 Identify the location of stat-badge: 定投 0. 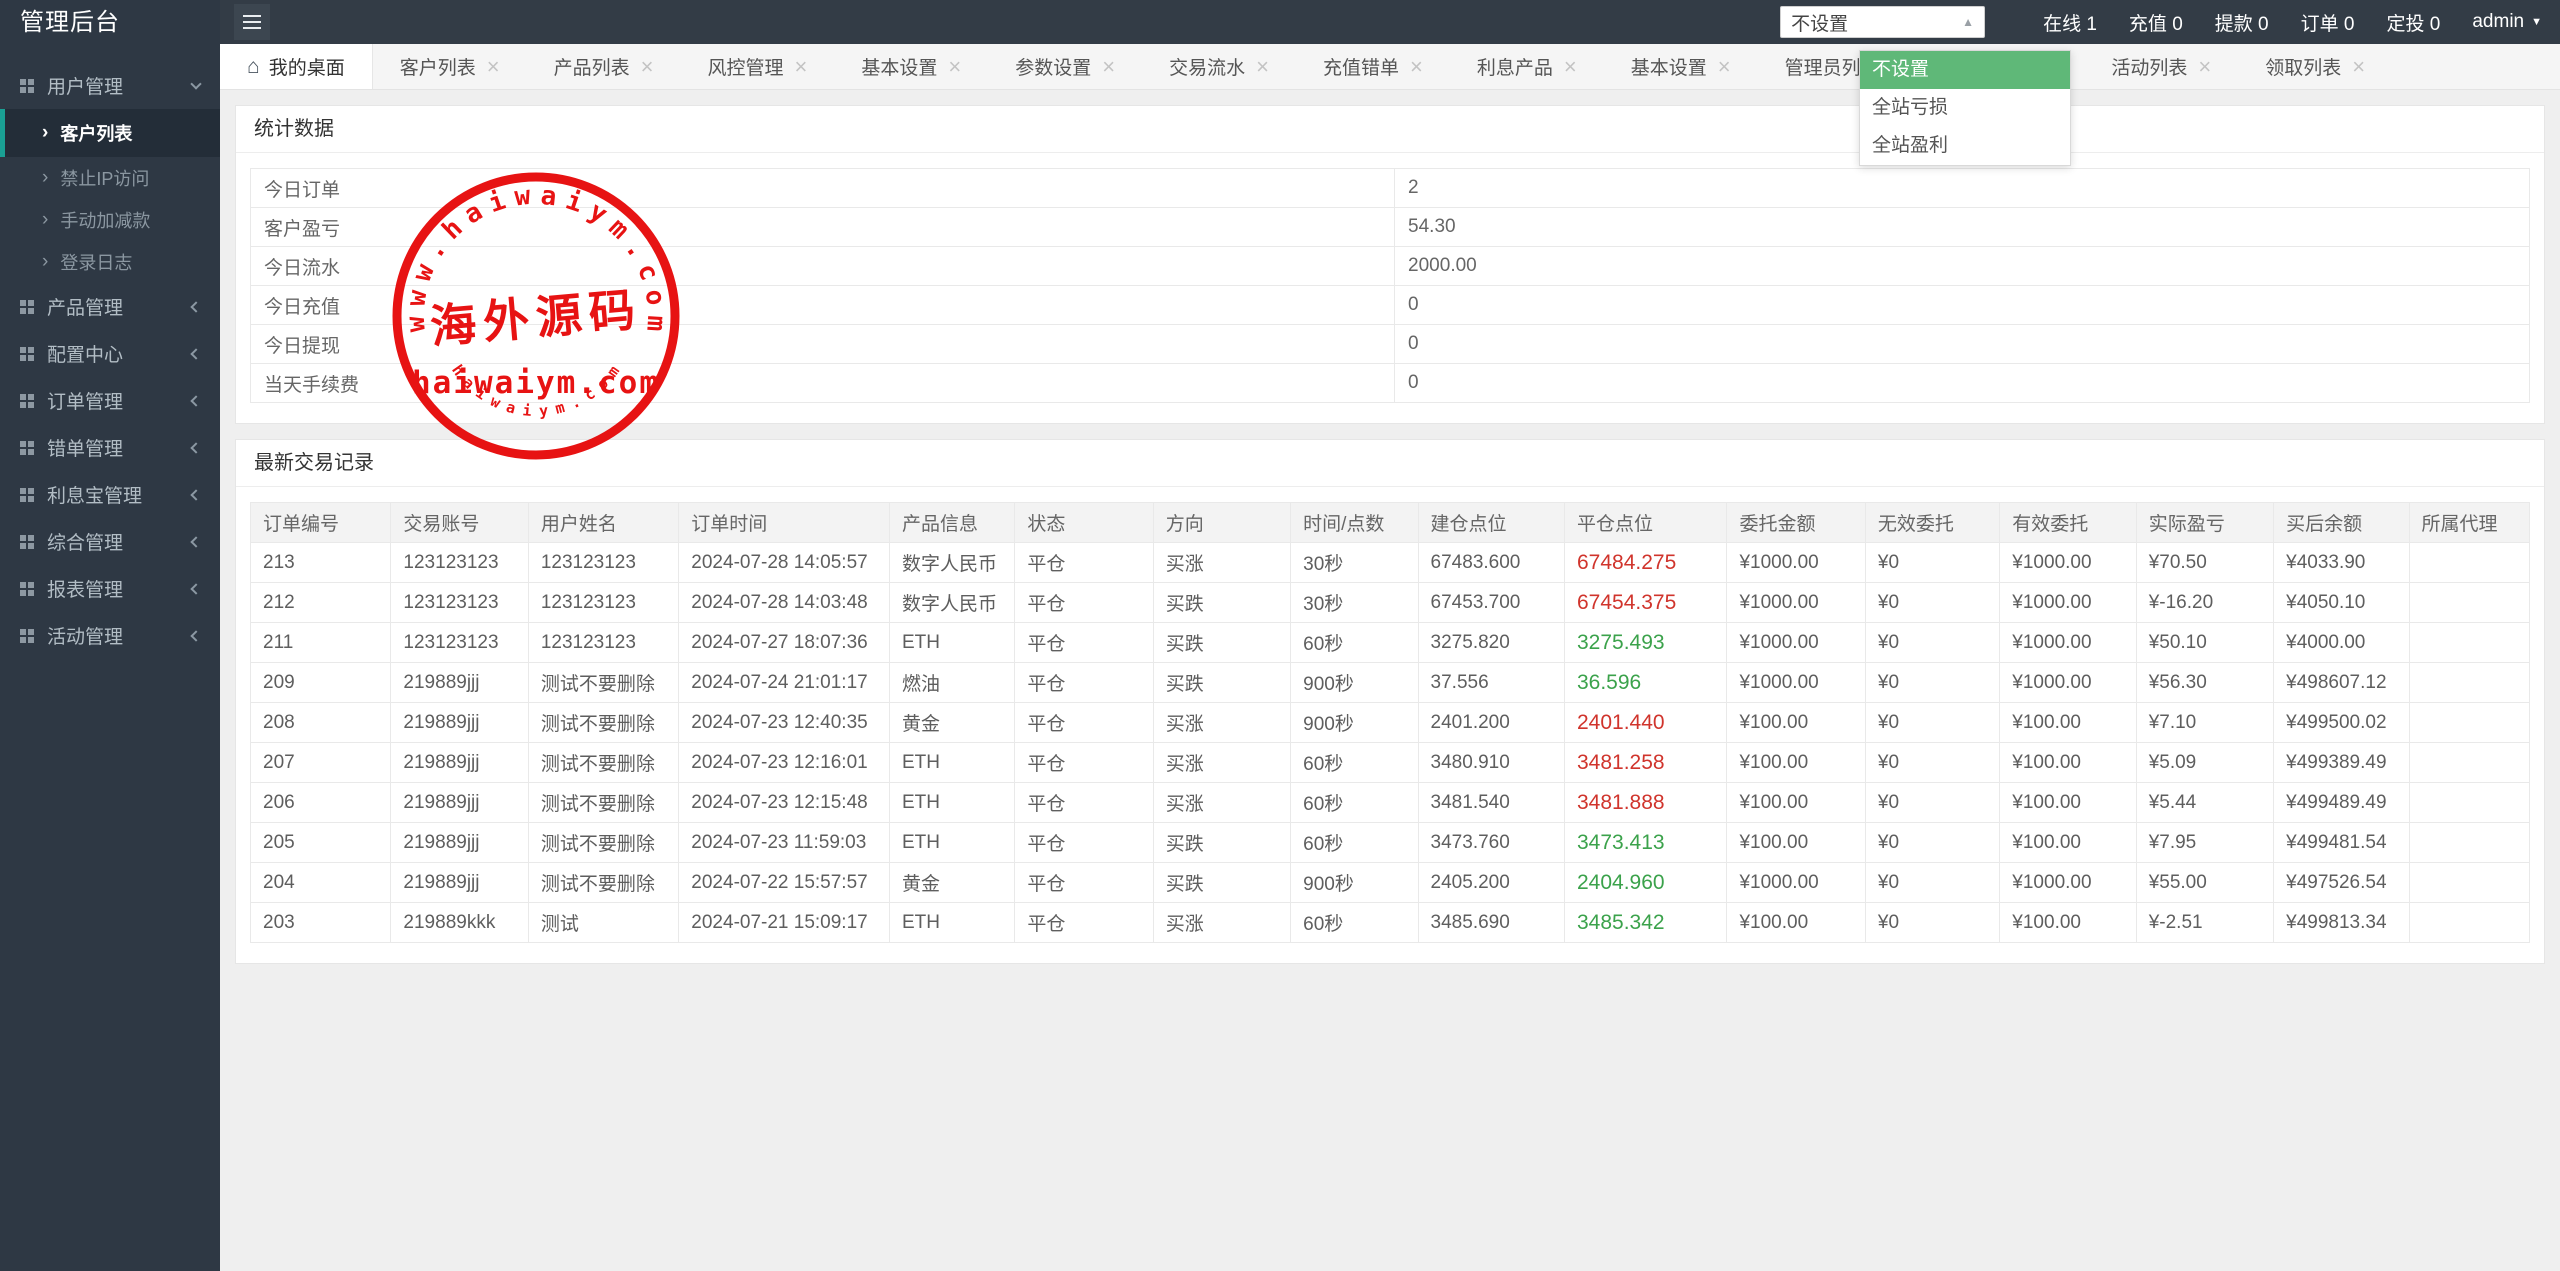
(2414, 22).